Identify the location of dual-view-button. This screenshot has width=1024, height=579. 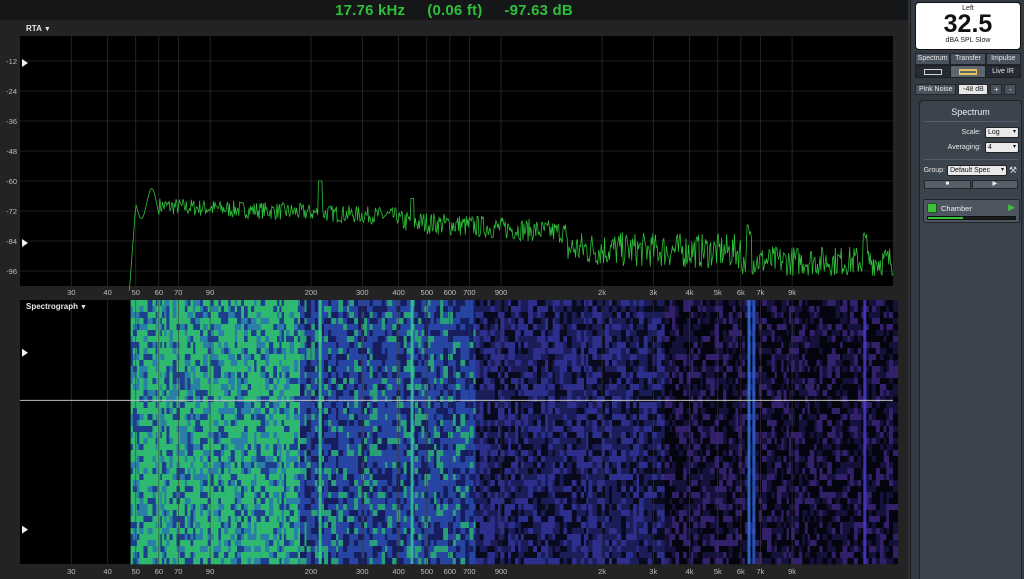
(968, 71).